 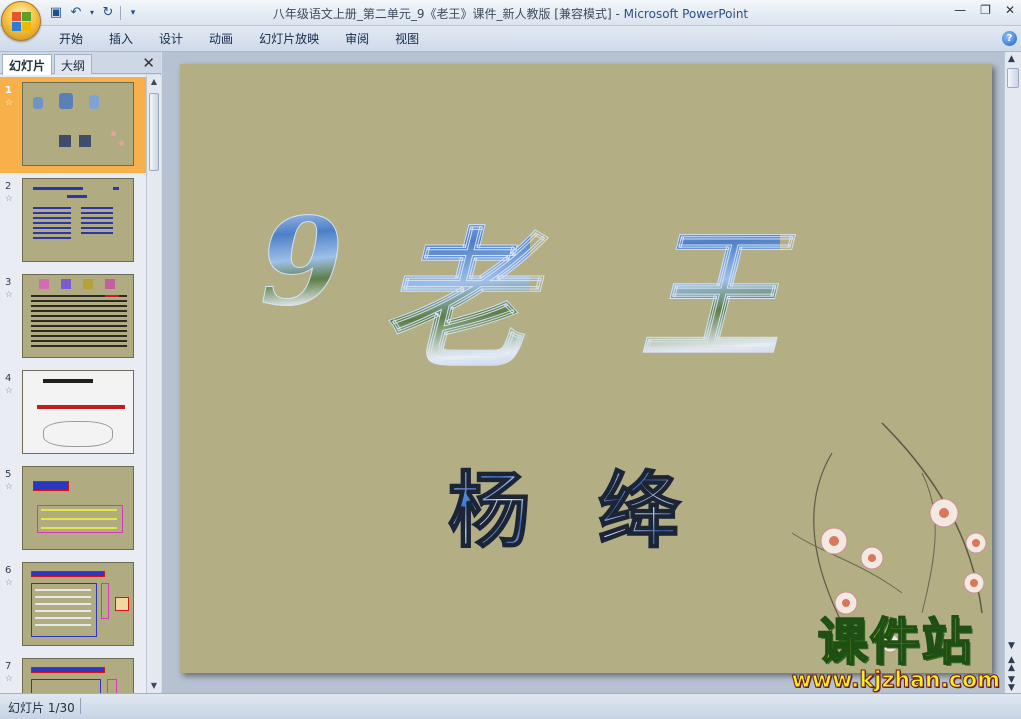 What do you see at coordinates (71, 39) in the screenshot?
I see `tab-home: 开始` at bounding box center [71, 39].